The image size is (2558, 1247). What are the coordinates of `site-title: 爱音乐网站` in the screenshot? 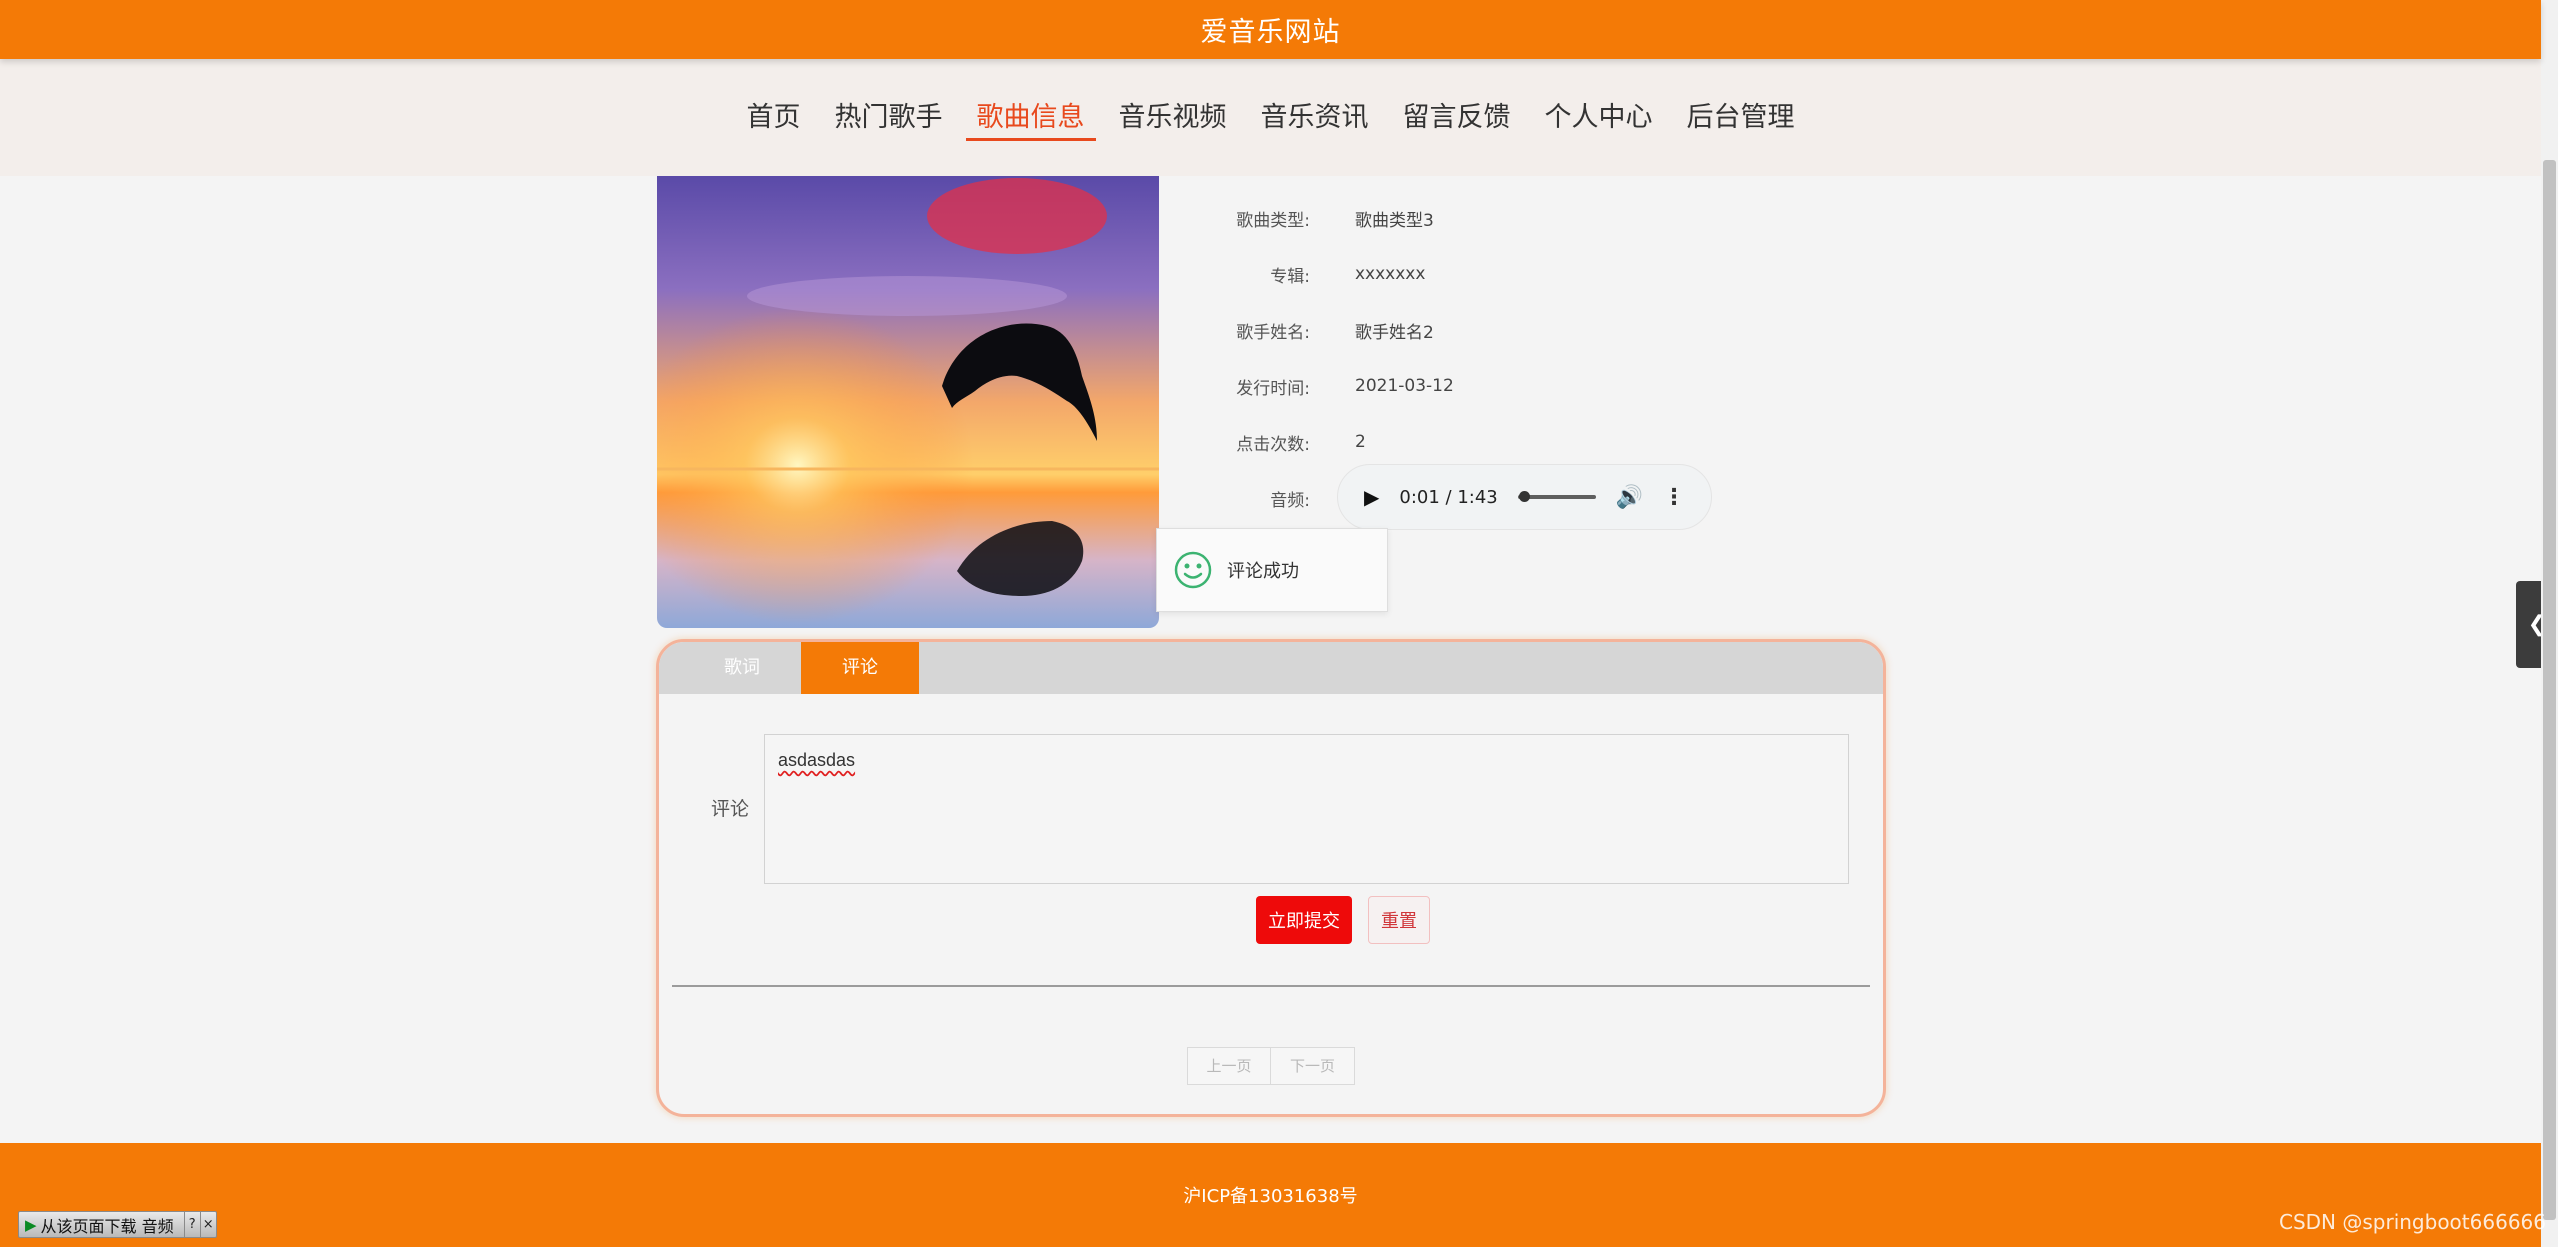 It's located at (1270, 32).